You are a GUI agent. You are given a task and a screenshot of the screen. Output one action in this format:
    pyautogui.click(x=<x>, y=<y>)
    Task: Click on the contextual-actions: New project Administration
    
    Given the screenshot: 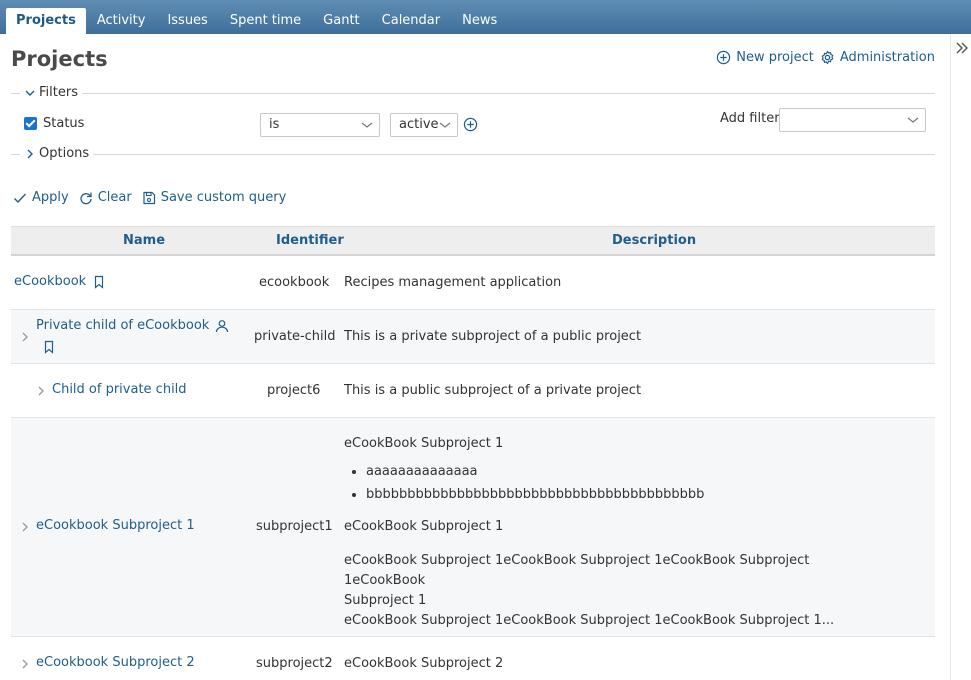 What is the action you would take?
    pyautogui.click(x=825, y=57)
    